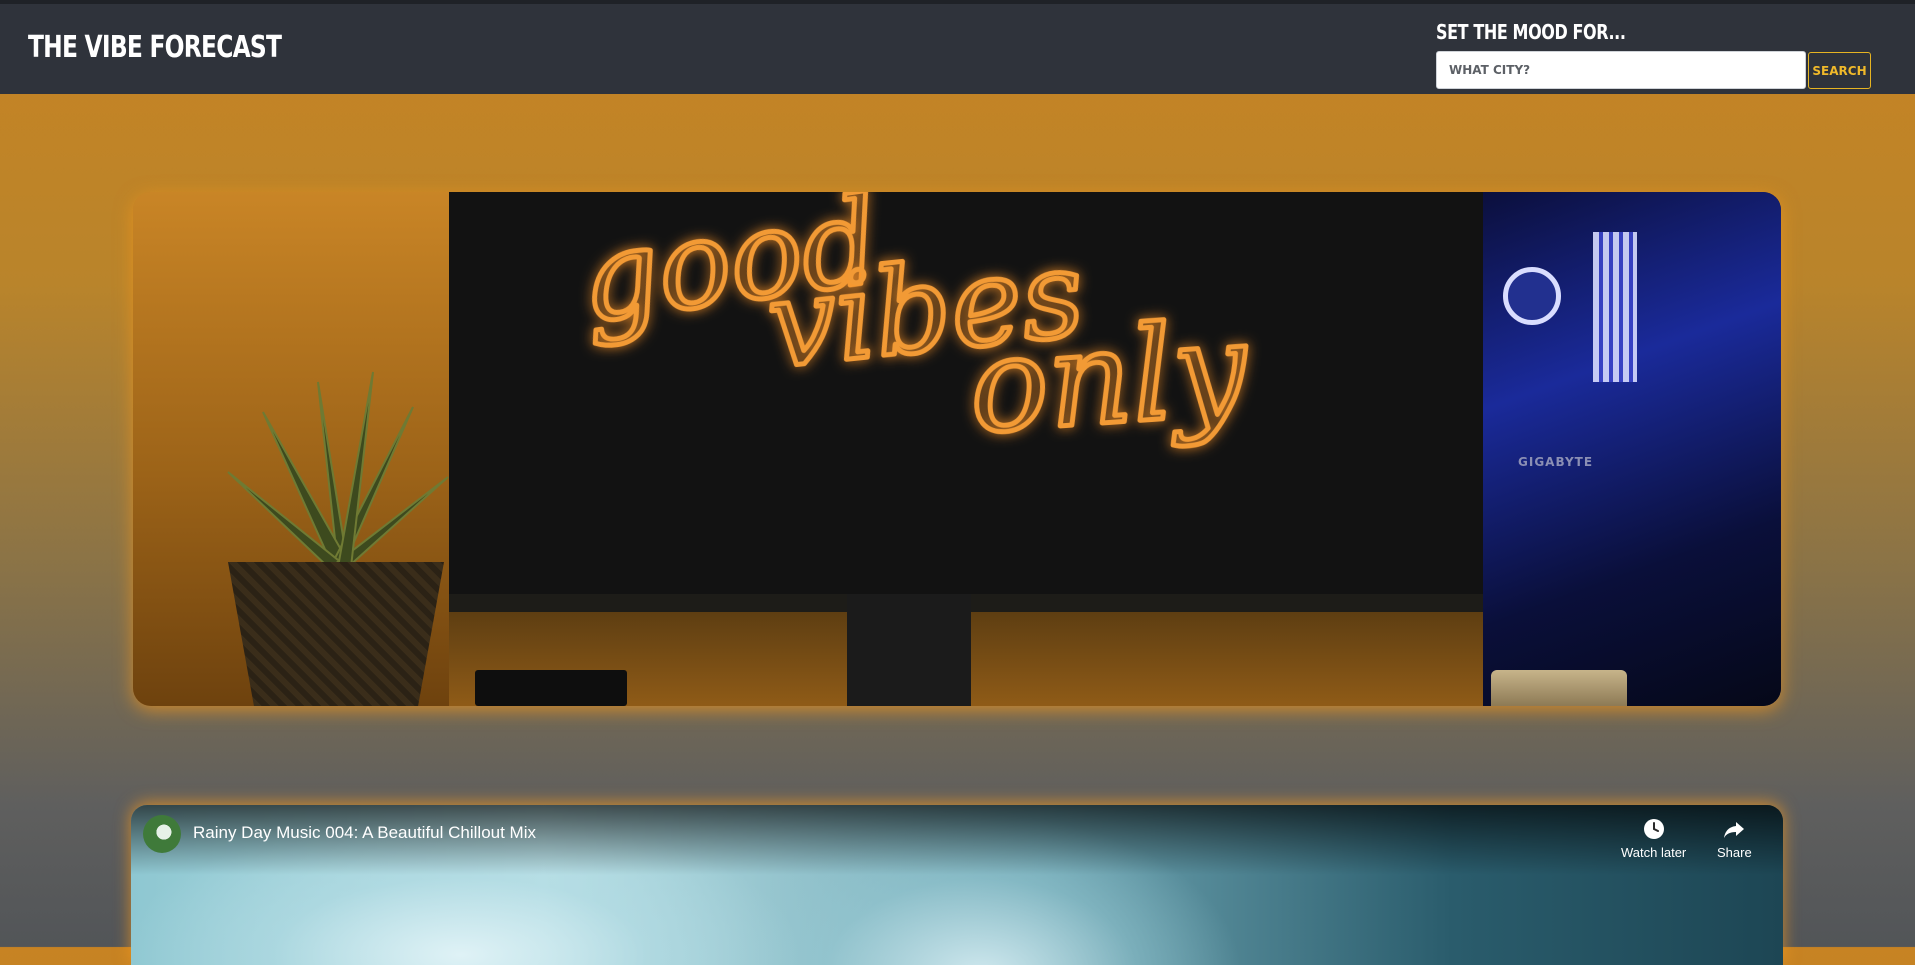  Describe the element at coordinates (1654, 852) in the screenshot. I see `watch-later-label: Watch later` at that location.